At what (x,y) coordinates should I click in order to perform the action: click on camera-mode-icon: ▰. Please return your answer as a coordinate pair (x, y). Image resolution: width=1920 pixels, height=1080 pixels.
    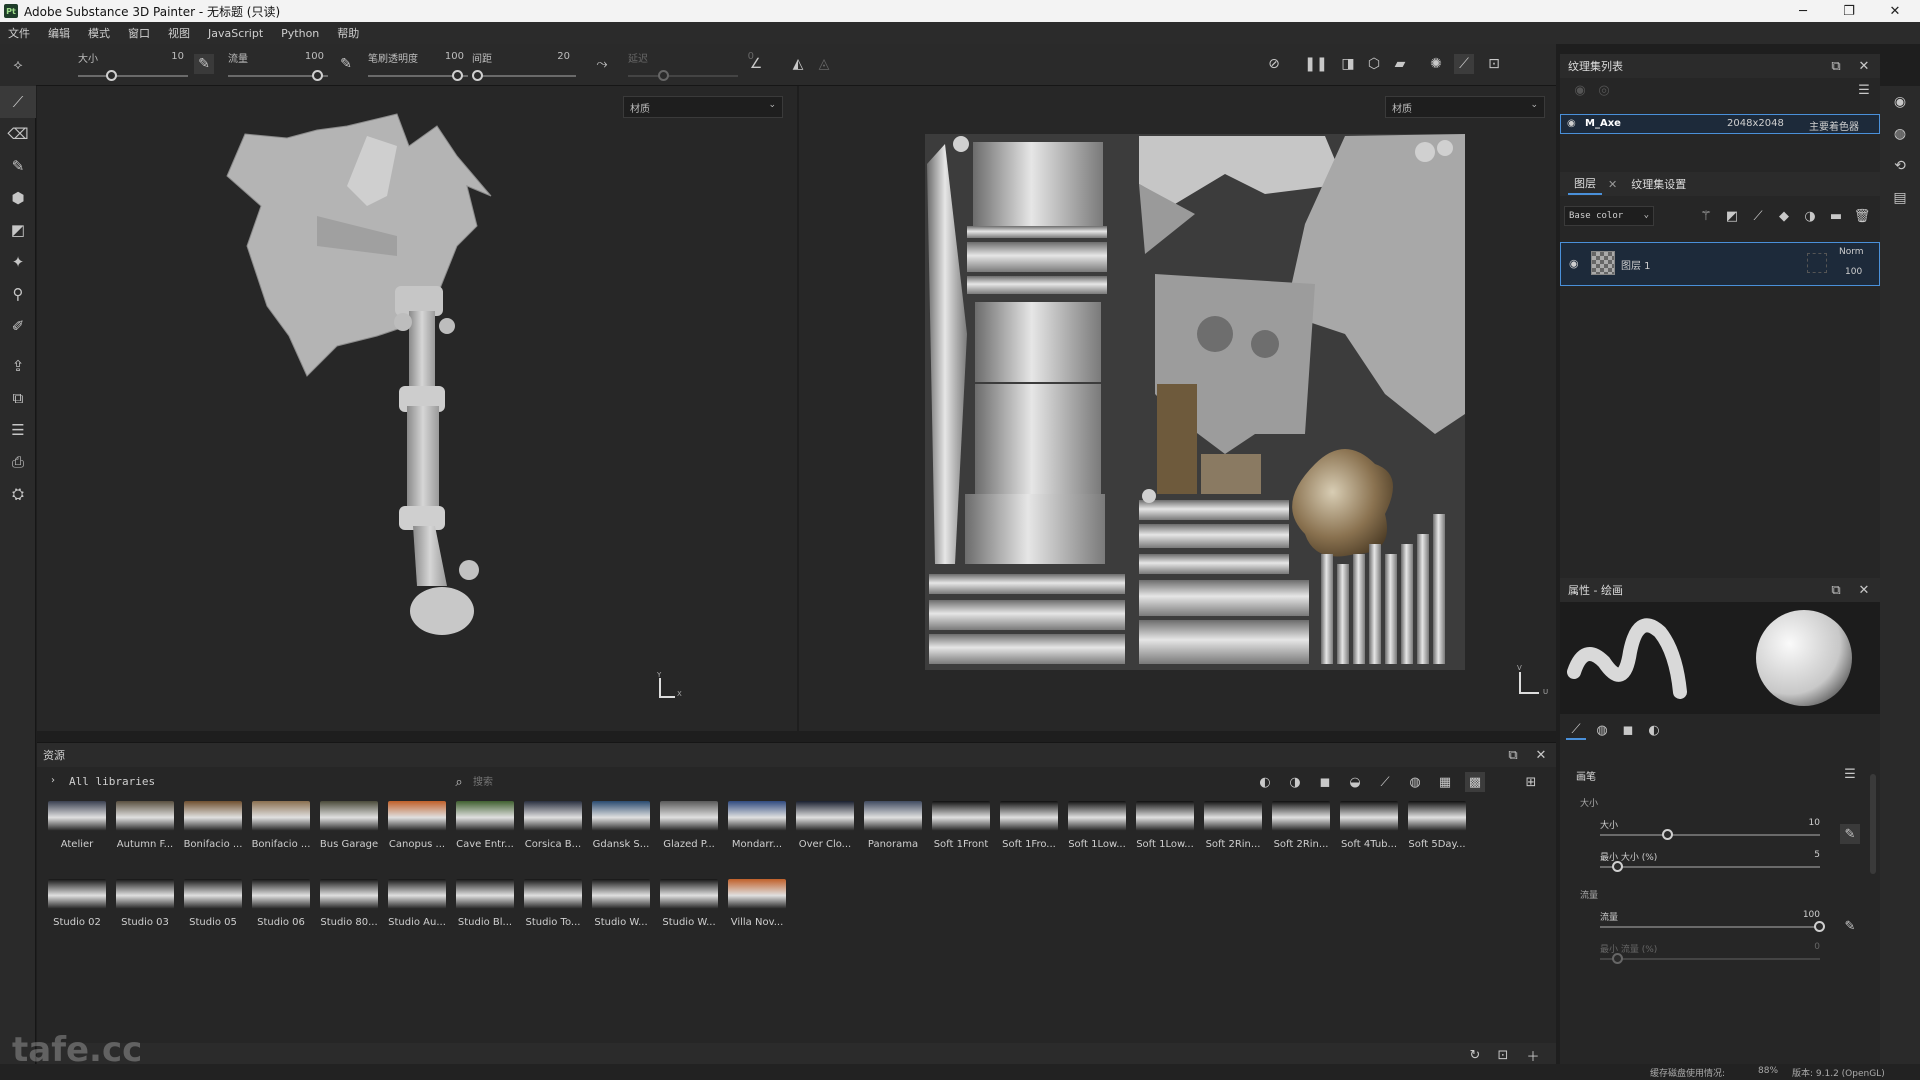
    Looking at the image, I should click on (1400, 64).